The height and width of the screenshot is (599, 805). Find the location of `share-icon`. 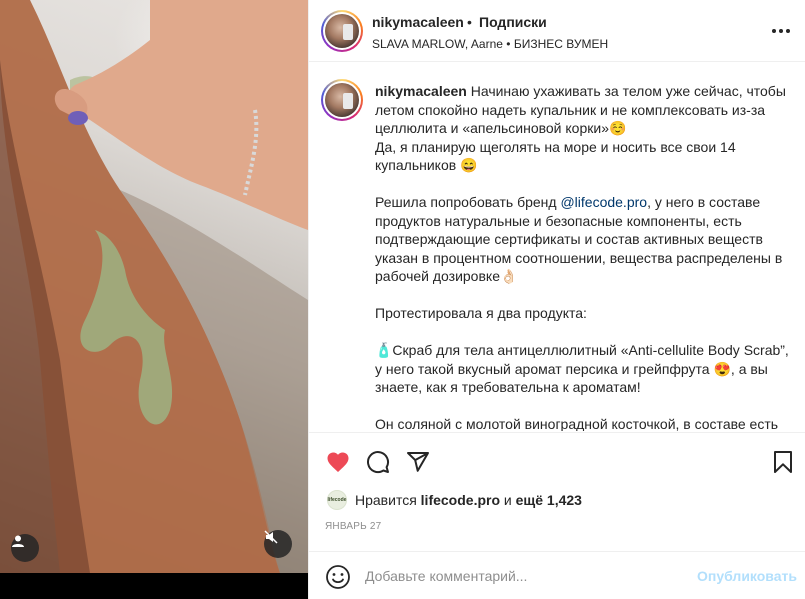

share-icon is located at coordinates (418, 462).